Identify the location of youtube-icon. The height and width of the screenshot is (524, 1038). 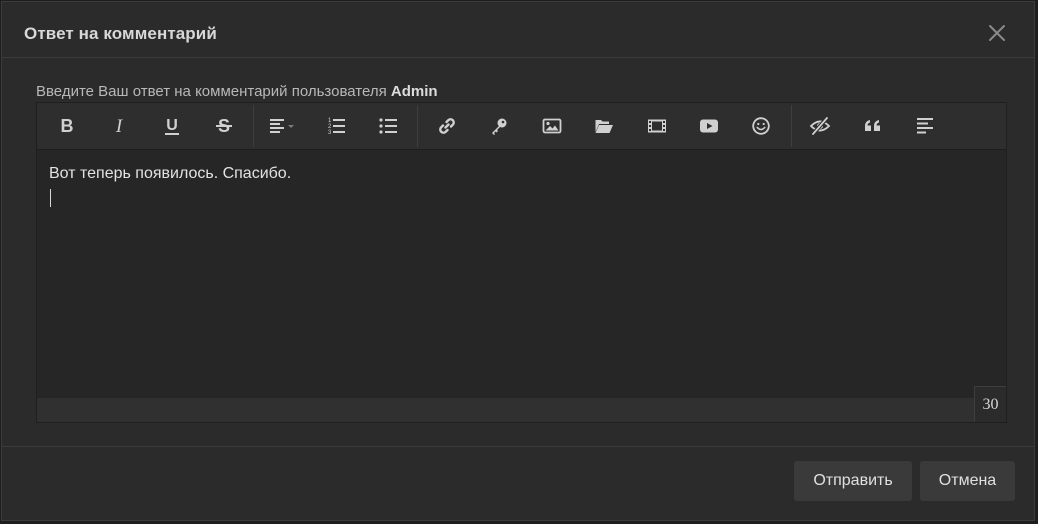
(709, 126).